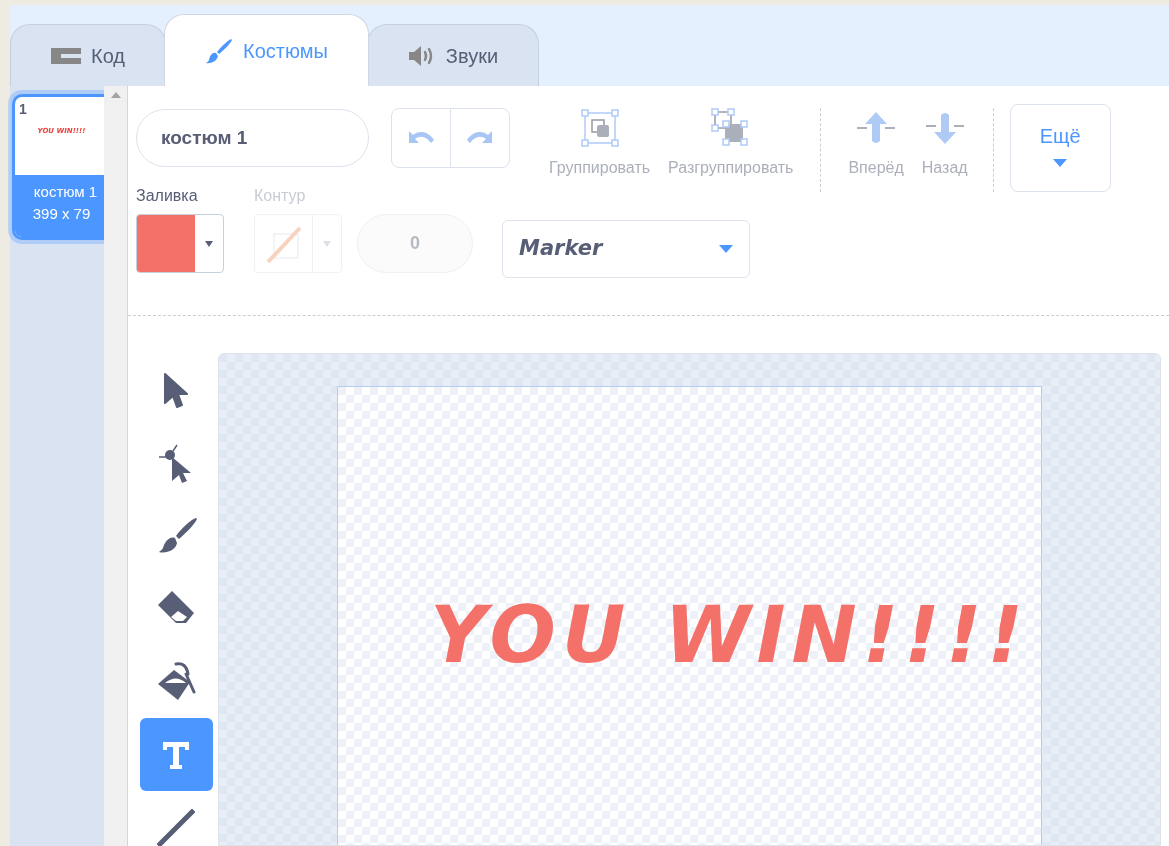 The image size is (1169, 846). I want to click on arrow-down-icon, so click(944, 128).